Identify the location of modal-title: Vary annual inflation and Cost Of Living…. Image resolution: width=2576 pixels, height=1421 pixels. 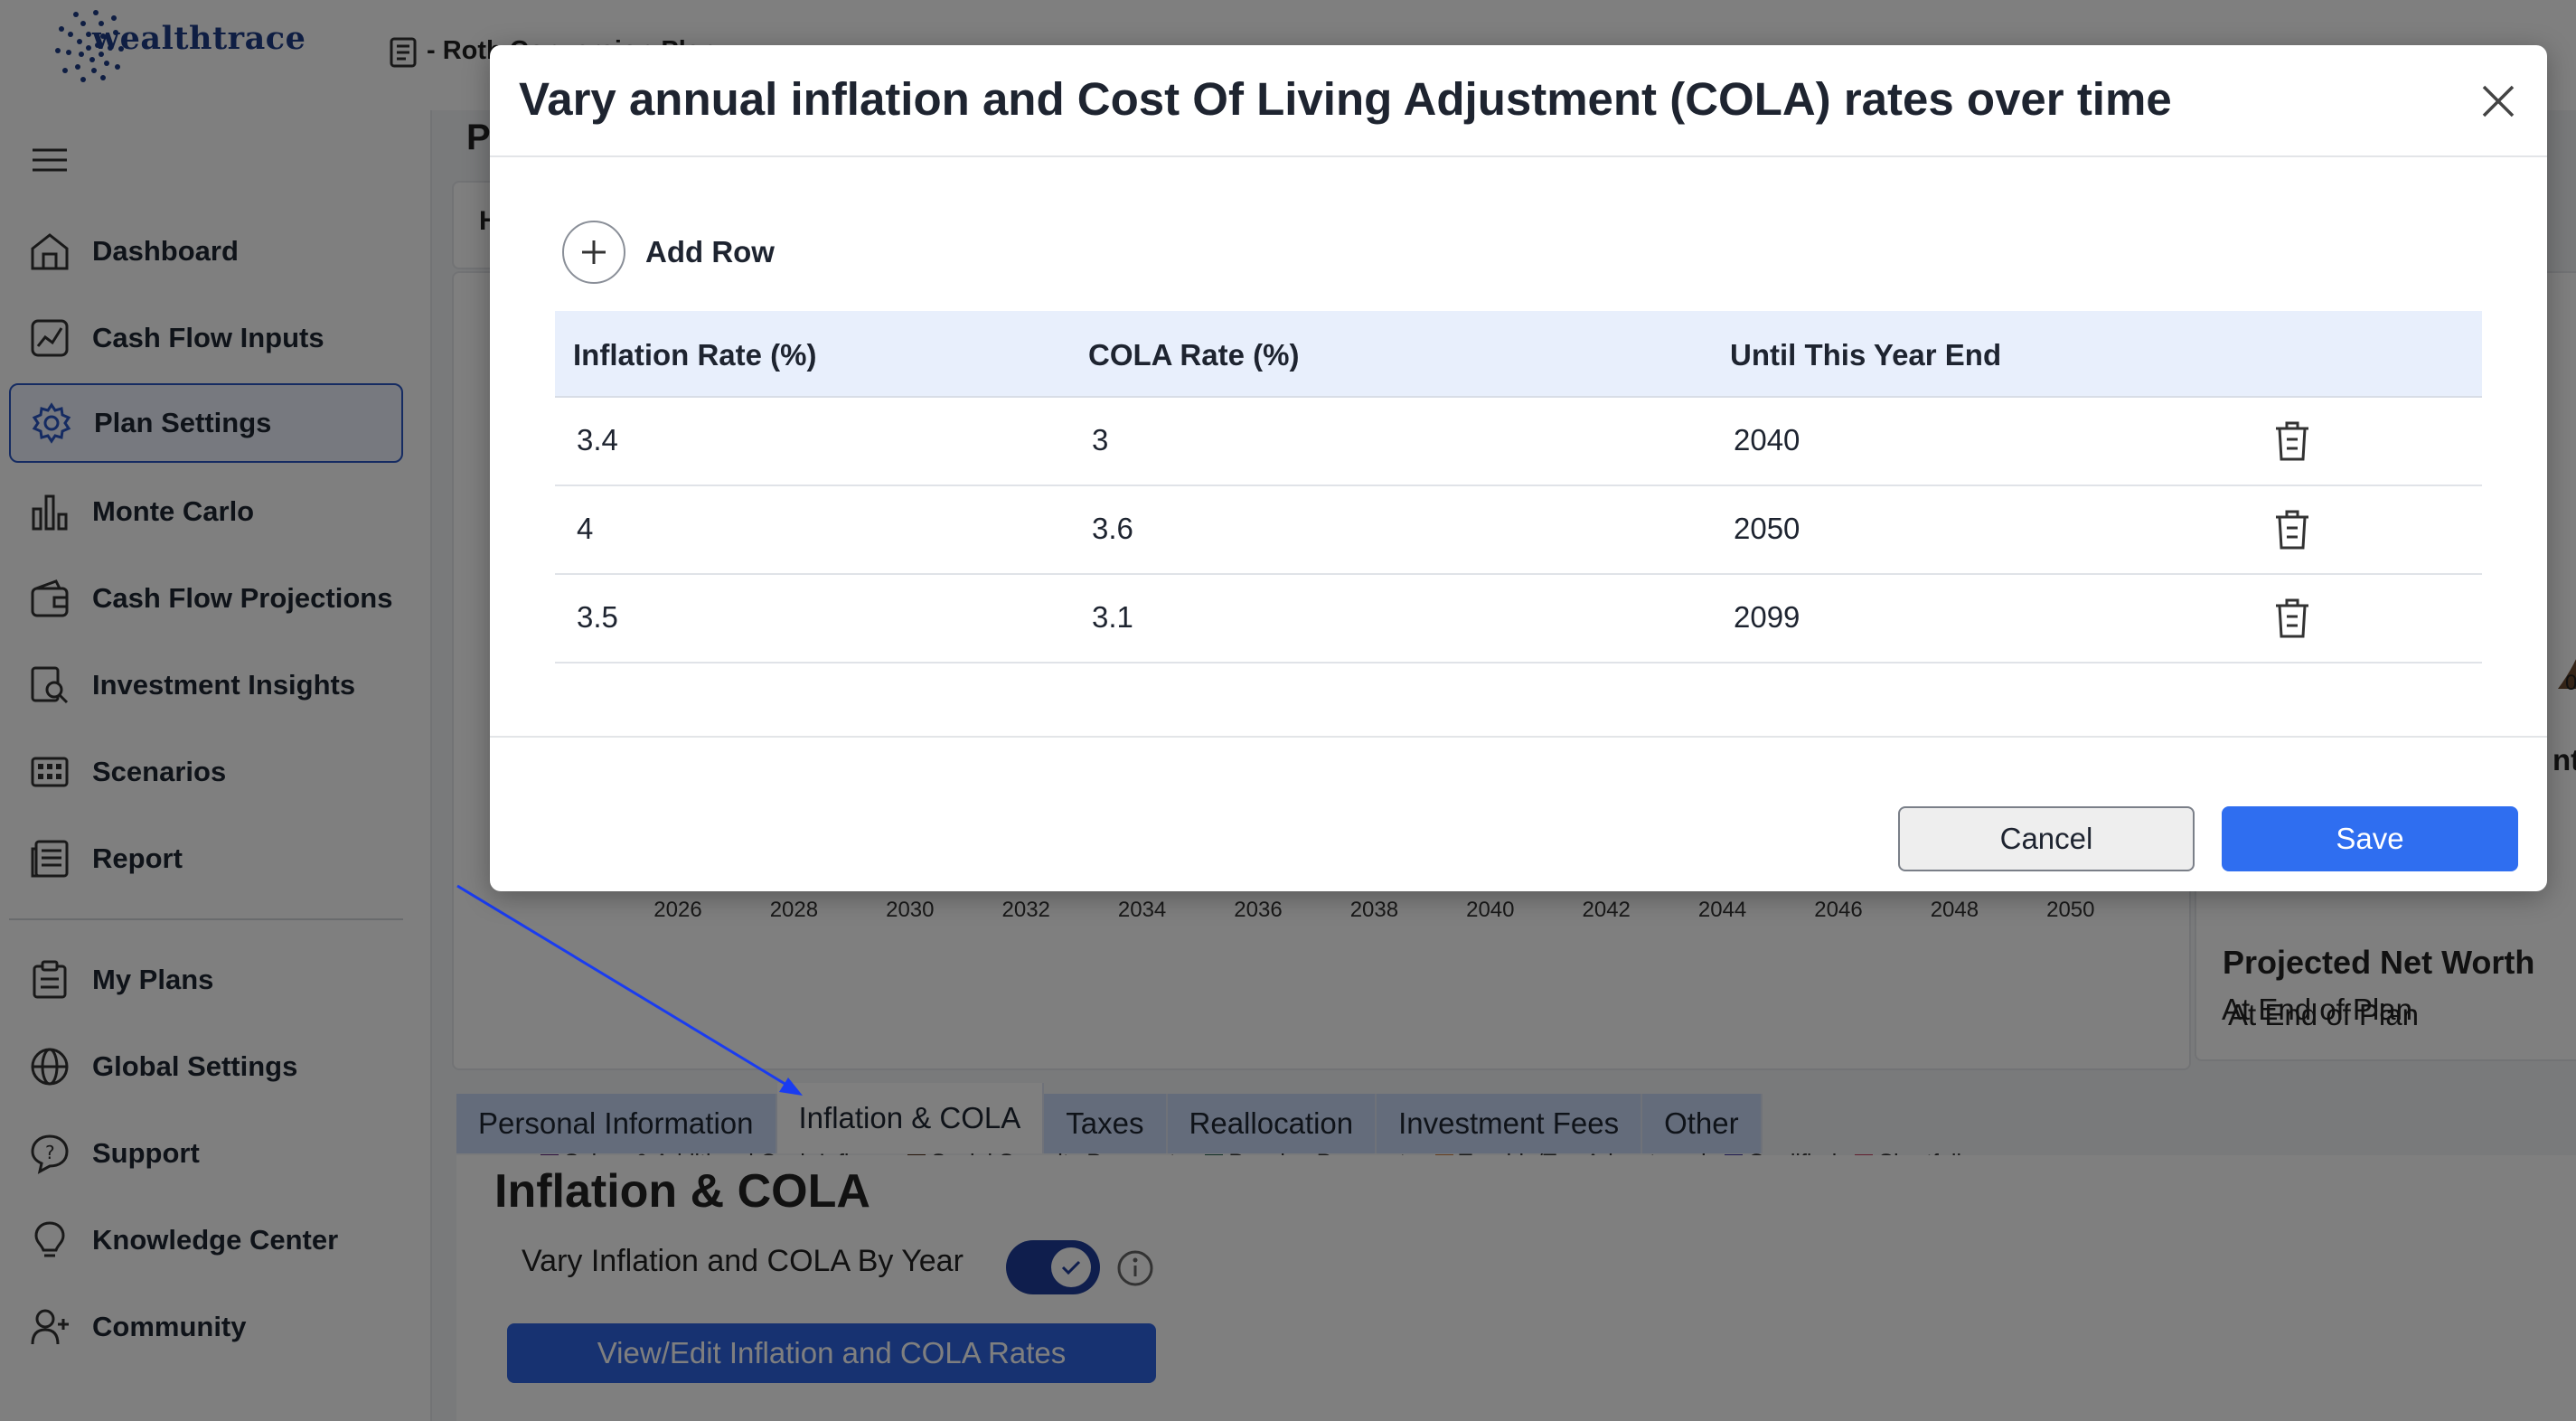
(1346, 99).